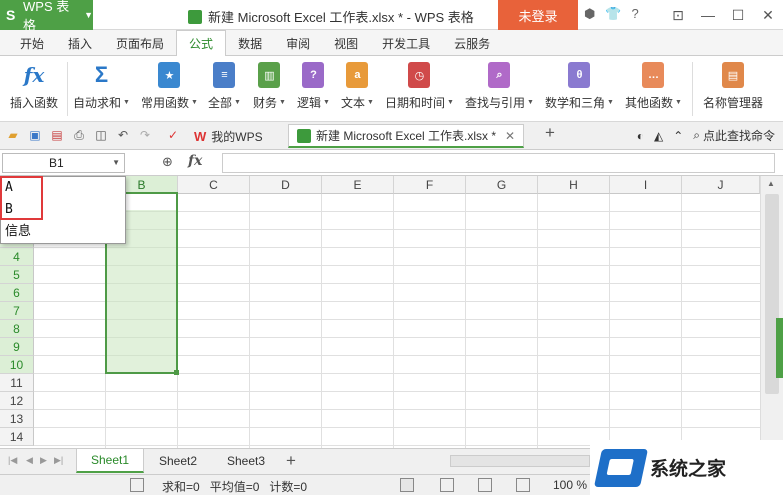 This screenshot has width=783, height=495. Describe the element at coordinates (195, 161) in the screenshot. I see `fx-icon: fx` at that location.